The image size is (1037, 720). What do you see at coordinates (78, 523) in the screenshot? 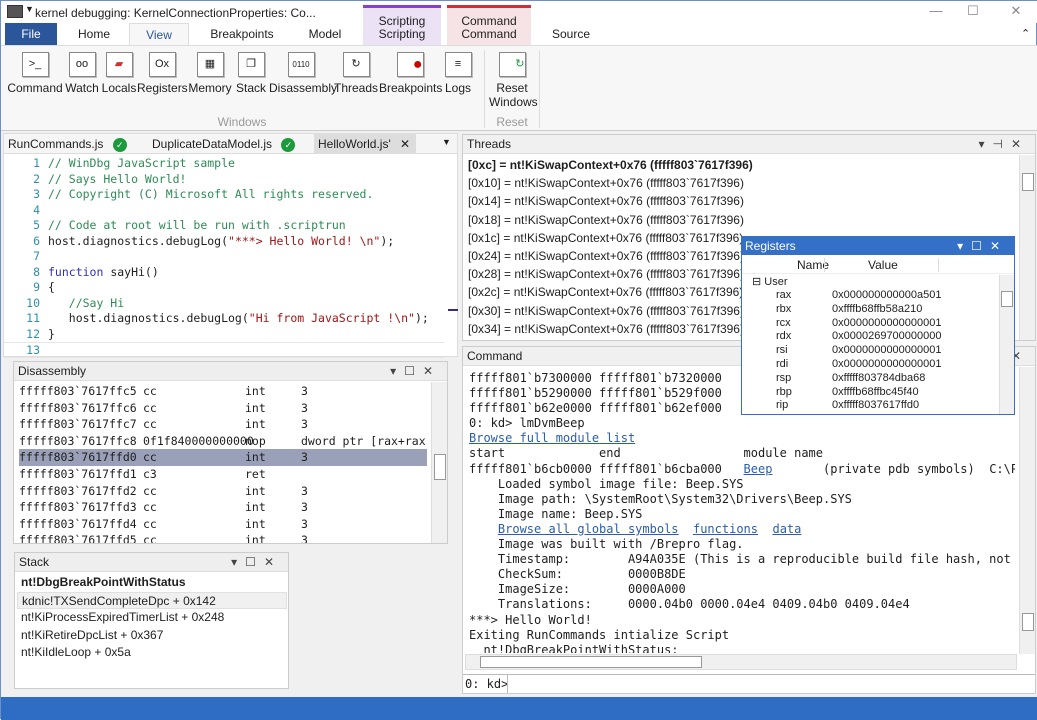
I see `disasm-cell: fffff803`7617ffd4` at bounding box center [78, 523].